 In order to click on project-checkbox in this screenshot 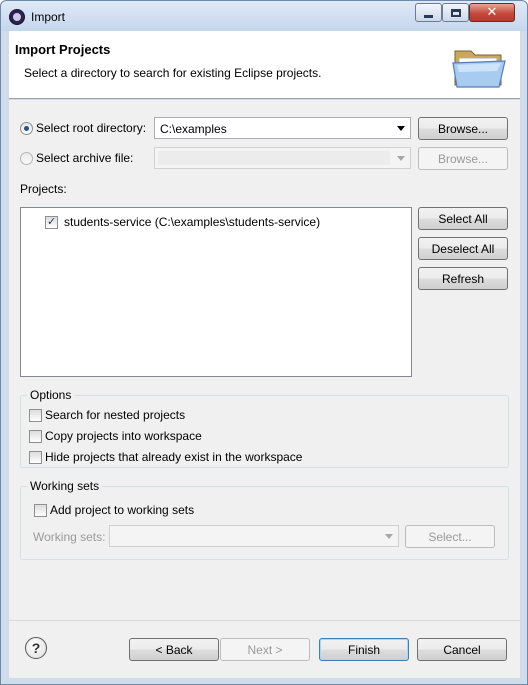, I will do `click(51, 222)`.